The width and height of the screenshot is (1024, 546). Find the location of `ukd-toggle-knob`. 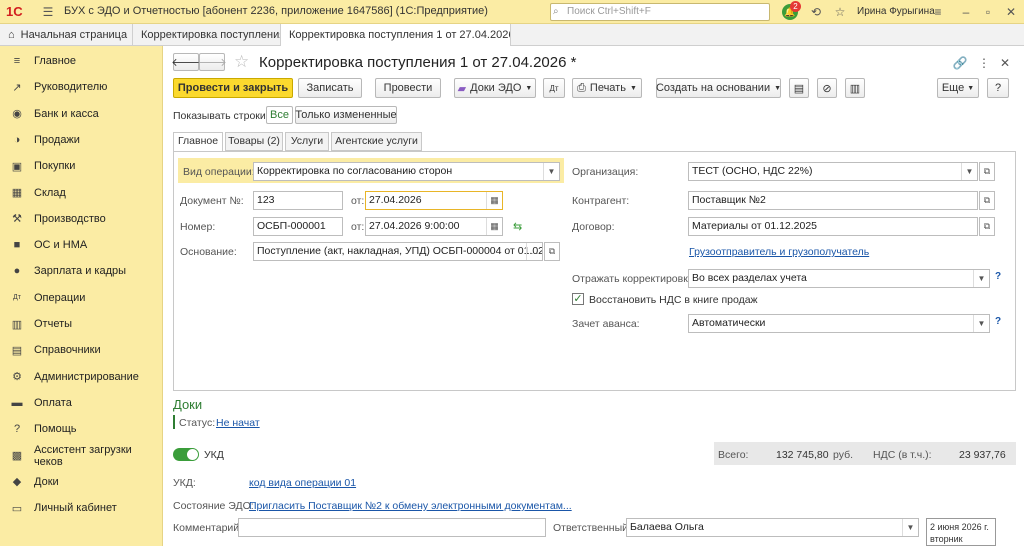

ukd-toggle-knob is located at coordinates (192, 454).